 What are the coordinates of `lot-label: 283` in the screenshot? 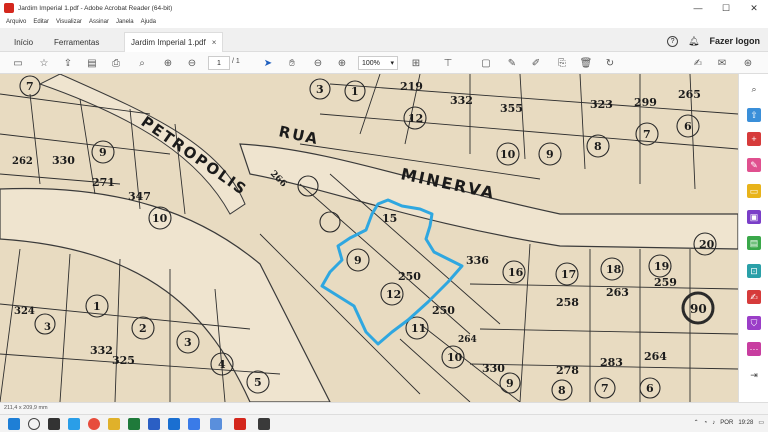 It's located at (611, 362).